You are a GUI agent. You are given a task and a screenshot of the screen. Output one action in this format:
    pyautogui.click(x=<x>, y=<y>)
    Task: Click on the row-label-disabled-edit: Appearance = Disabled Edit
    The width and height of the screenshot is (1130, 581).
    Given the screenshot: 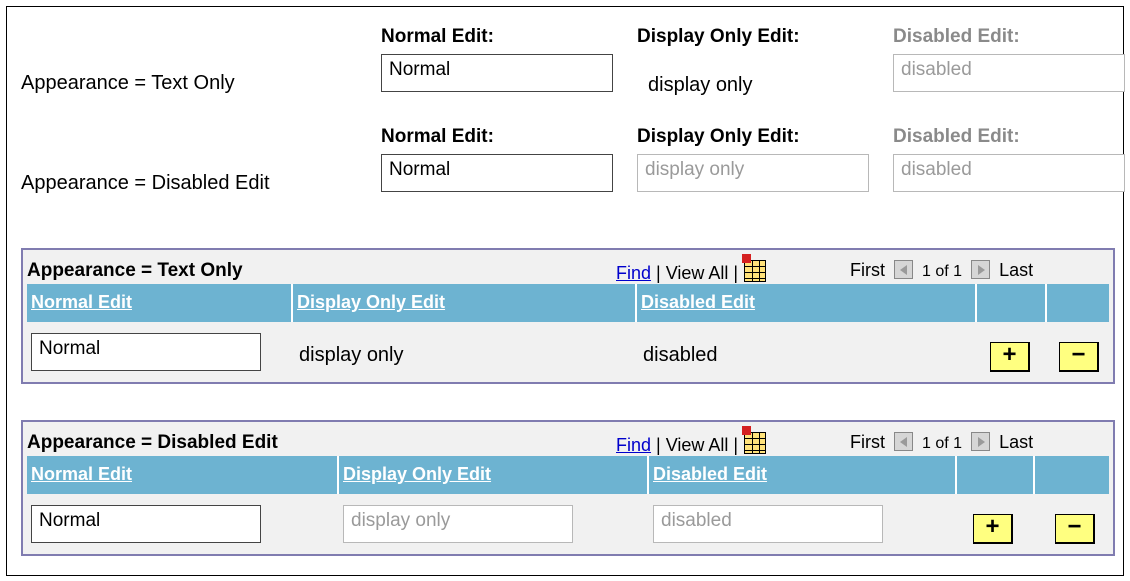 What is the action you would take?
    pyautogui.click(x=145, y=183)
    